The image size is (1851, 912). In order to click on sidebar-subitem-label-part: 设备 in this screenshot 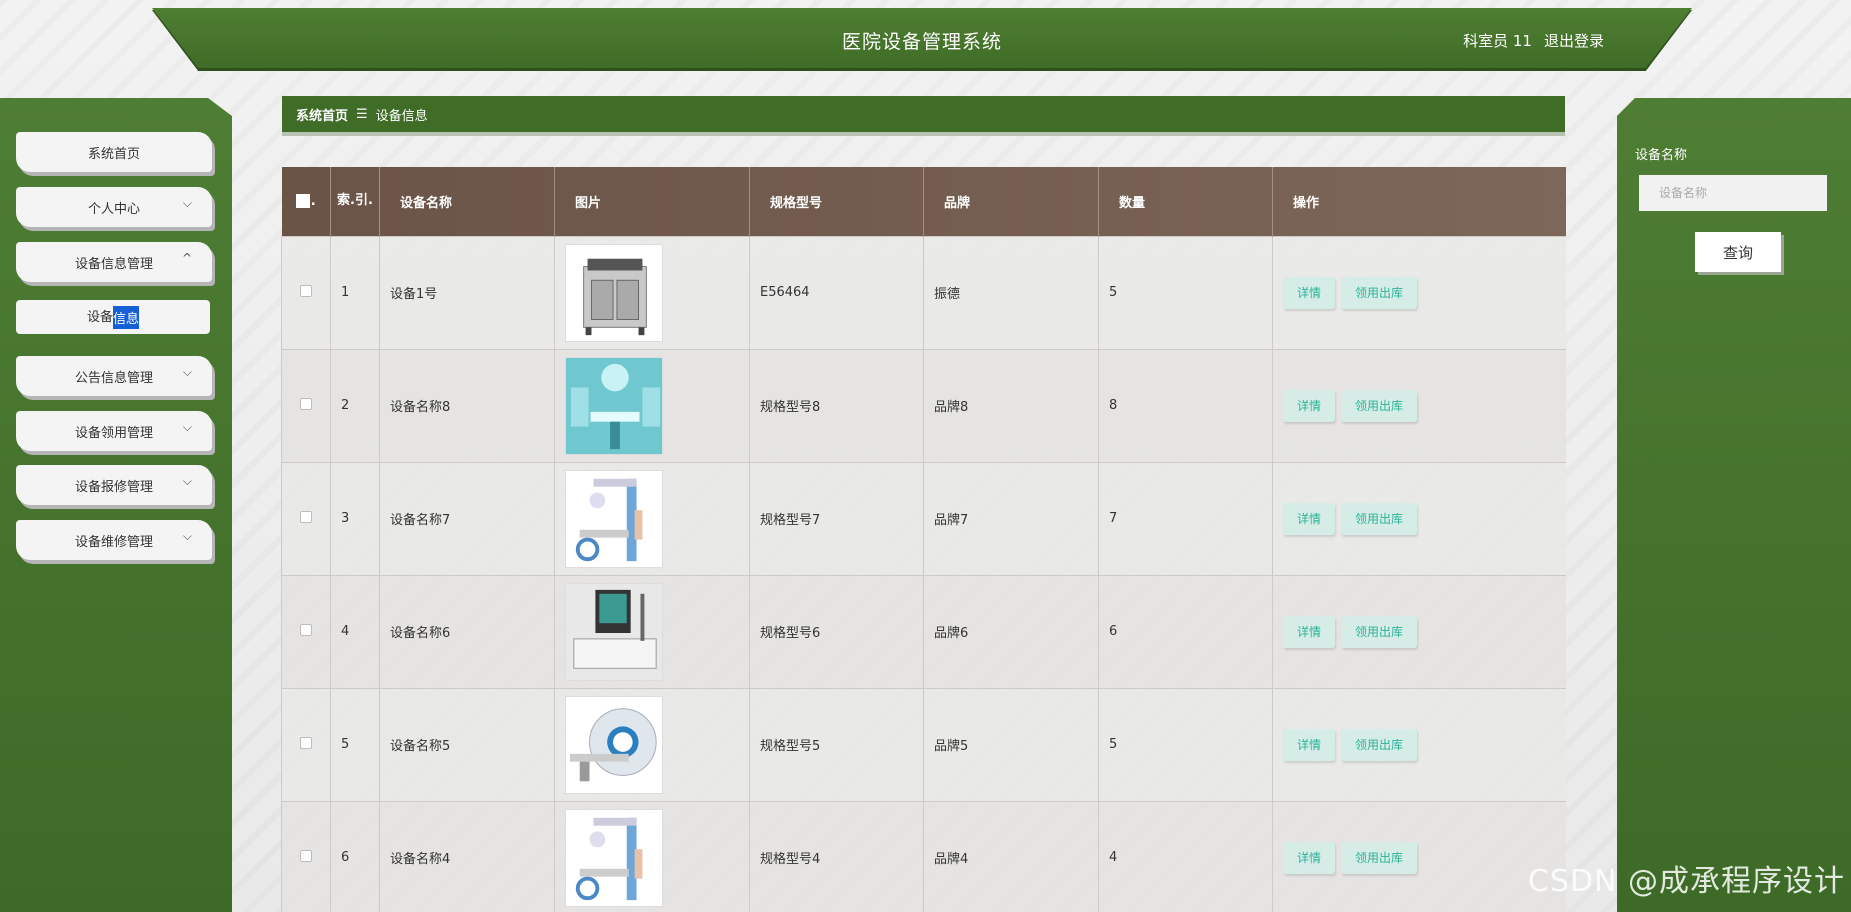, I will do `click(99, 317)`.